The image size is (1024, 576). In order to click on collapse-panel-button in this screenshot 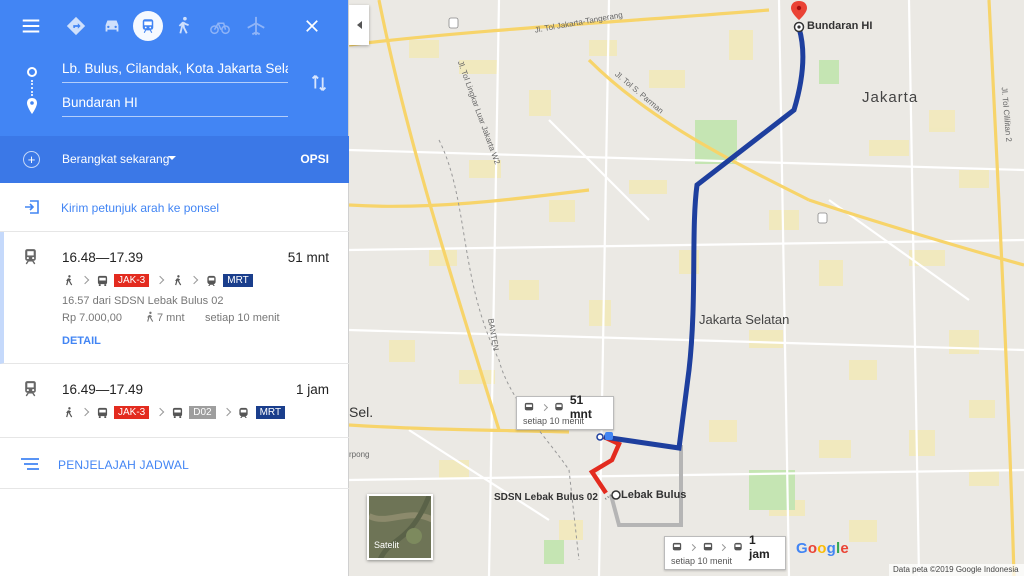, I will do `click(359, 25)`.